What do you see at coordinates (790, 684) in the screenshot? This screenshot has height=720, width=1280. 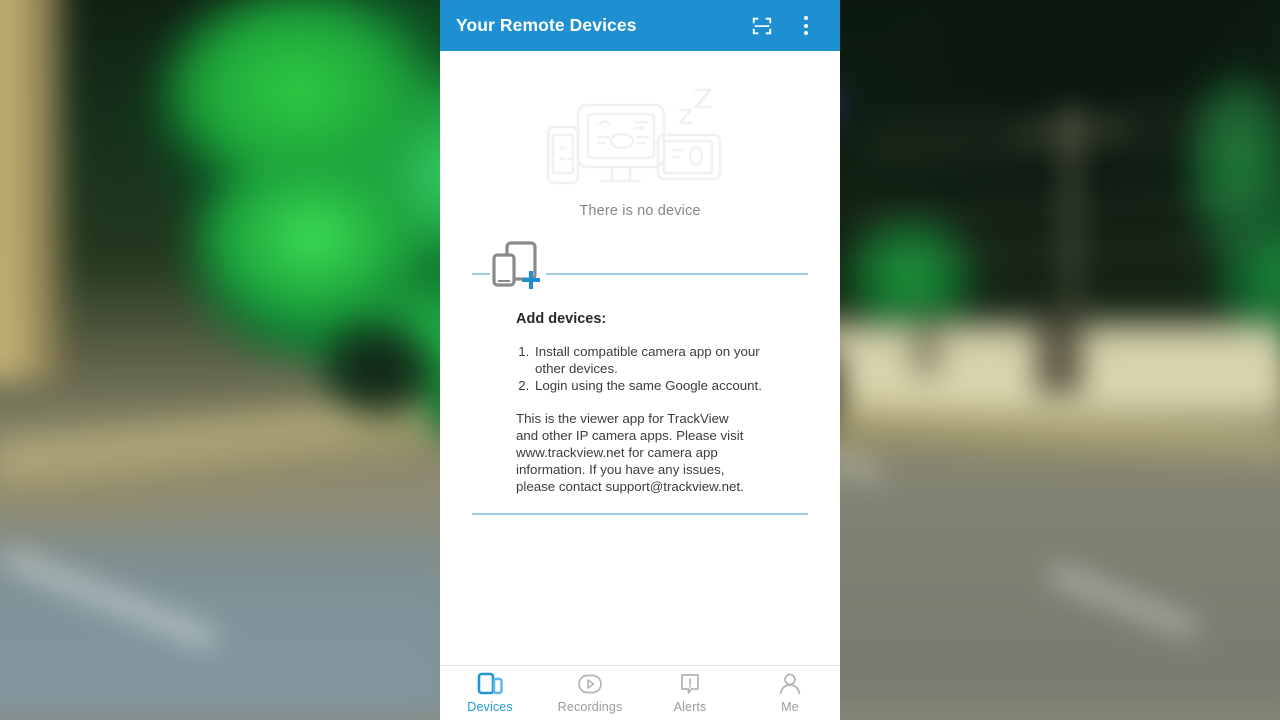 I see `person-icon` at bounding box center [790, 684].